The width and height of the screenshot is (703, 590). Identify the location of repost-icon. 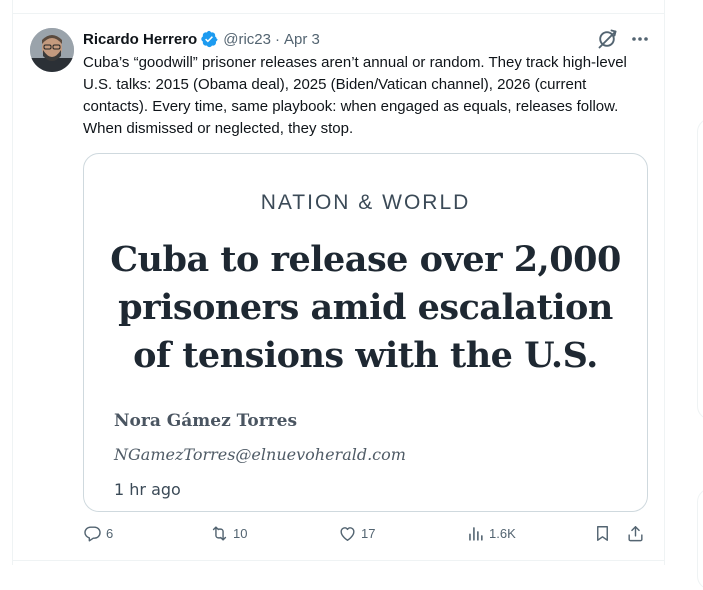
(219, 533).